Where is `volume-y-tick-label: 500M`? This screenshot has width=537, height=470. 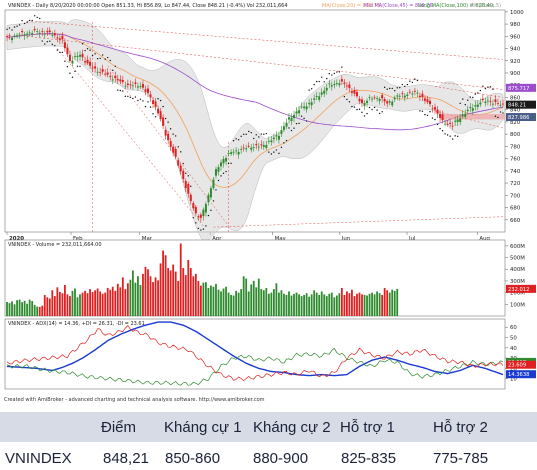 volume-y-tick-label: 500M is located at coordinates (517, 259).